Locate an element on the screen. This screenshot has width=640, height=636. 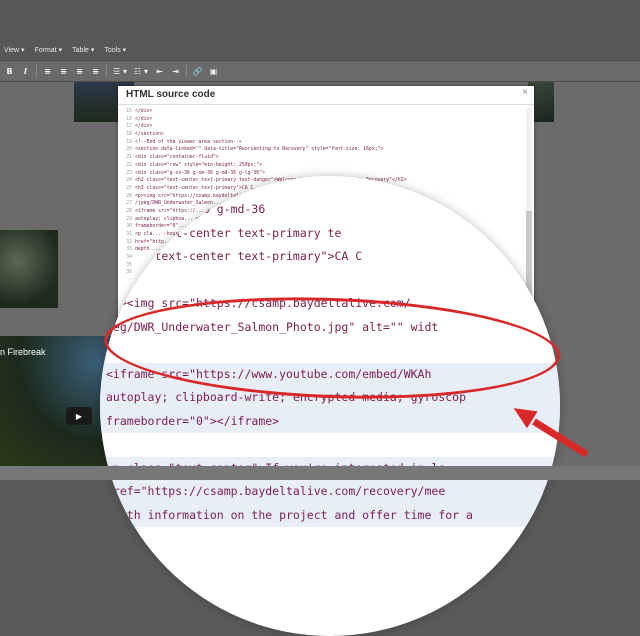
italic-button: I is located at coordinates (25, 71).